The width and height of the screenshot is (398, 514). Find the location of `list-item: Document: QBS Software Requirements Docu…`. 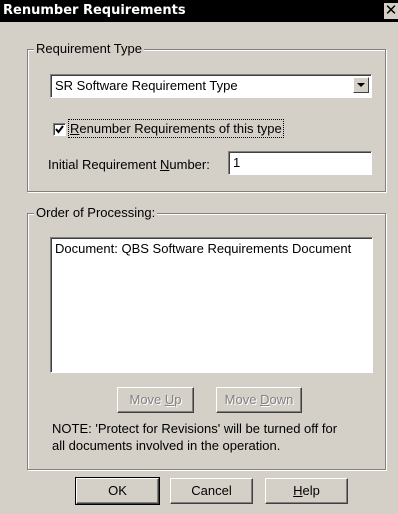

list-item: Document: QBS Software Requirements Docu… is located at coordinates (203, 248).